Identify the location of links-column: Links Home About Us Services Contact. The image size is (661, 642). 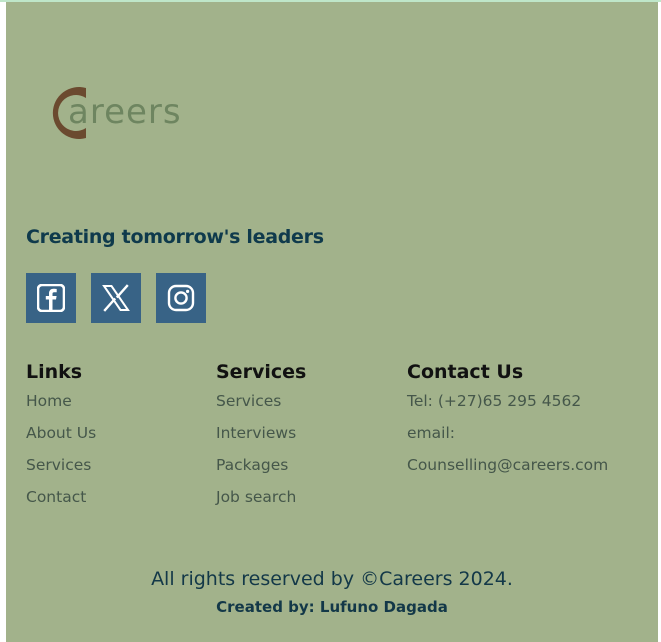
(61, 439).